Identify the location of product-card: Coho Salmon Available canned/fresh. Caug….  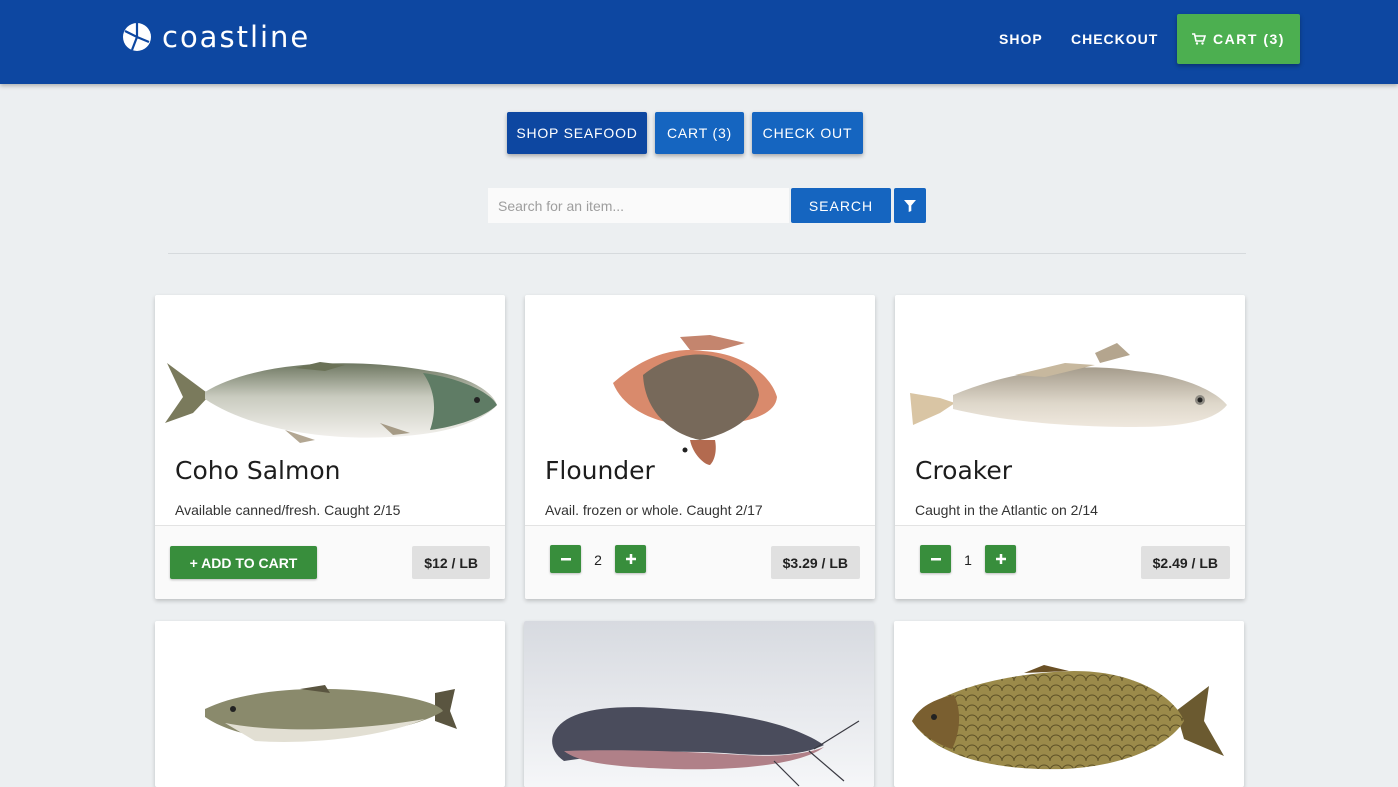
(330, 447).